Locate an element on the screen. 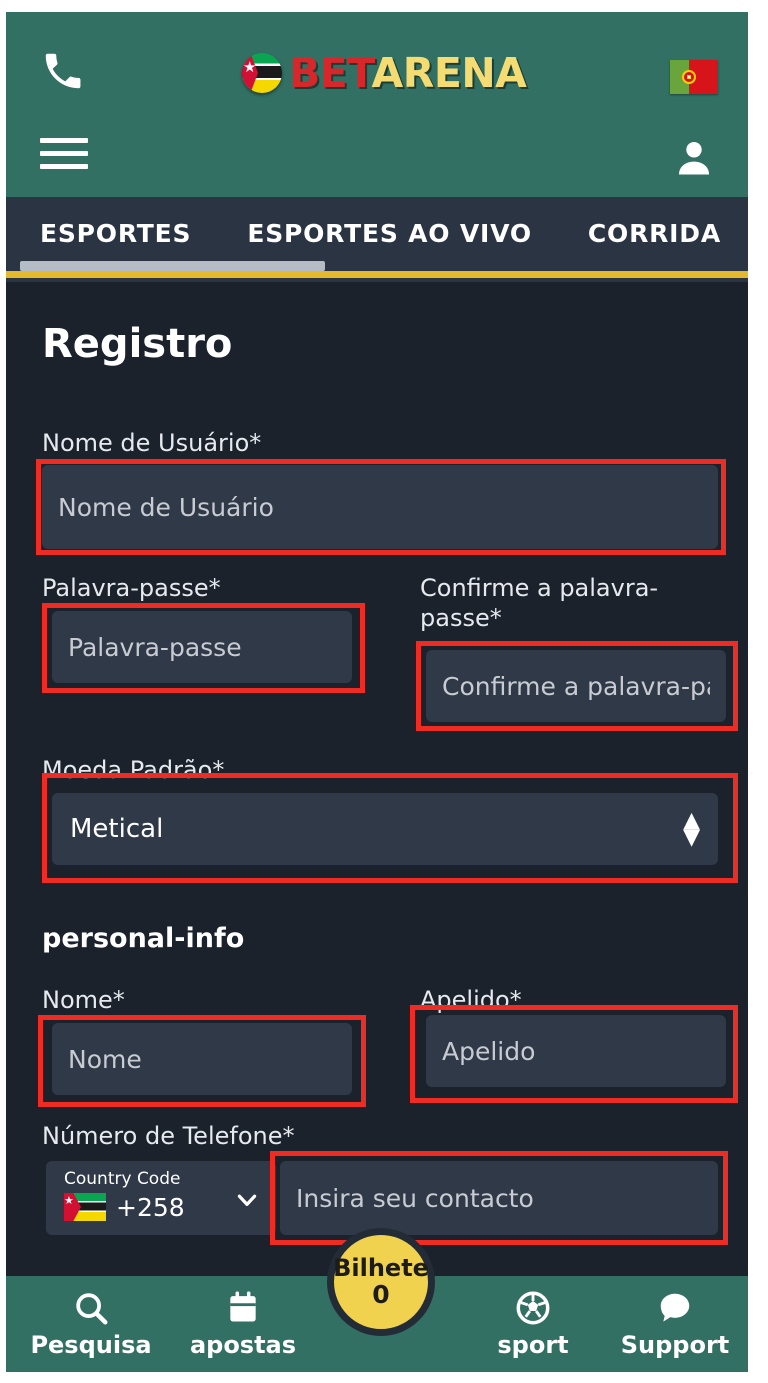  country-code-label: Country Code is located at coordinates (122, 1179).